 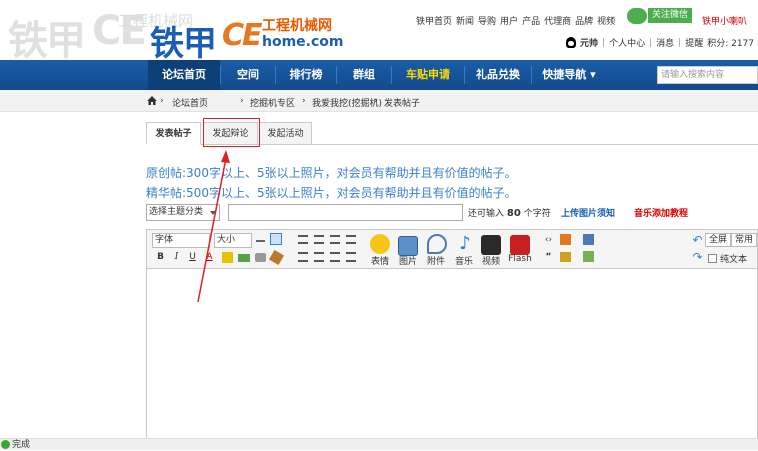 I want to click on music-label: 音乐, so click(x=464, y=260).